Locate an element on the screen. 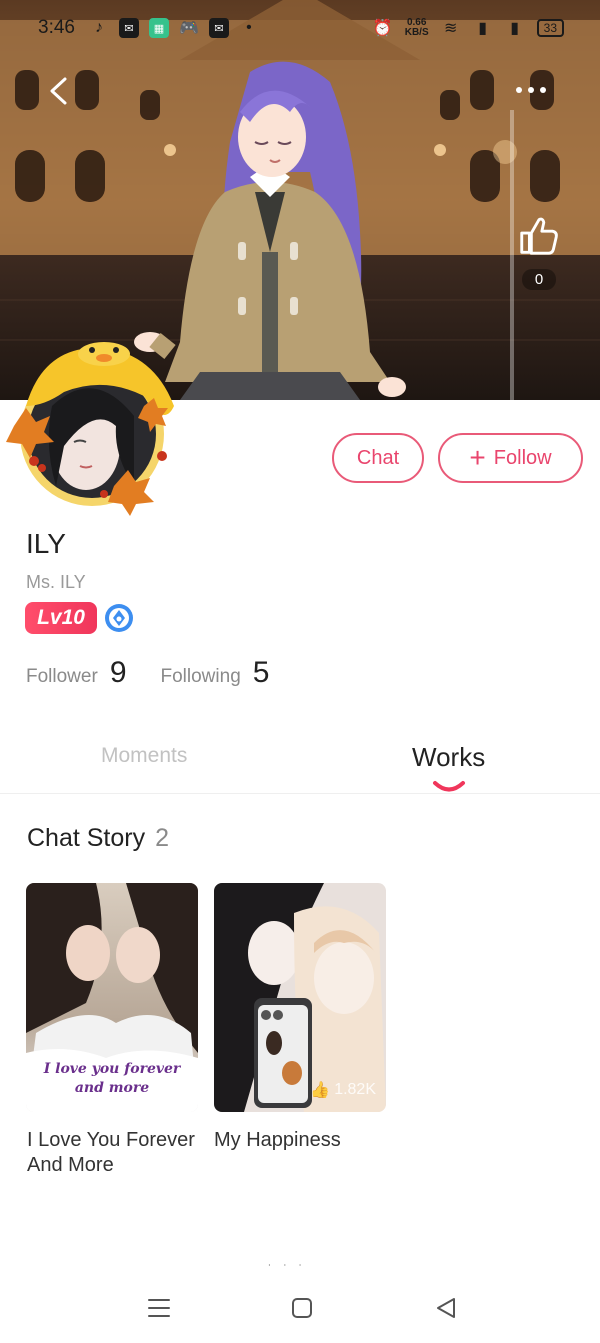 The height and width of the screenshot is (1343, 600). story-card-2: 👍 1.82K is located at coordinates (300, 997).